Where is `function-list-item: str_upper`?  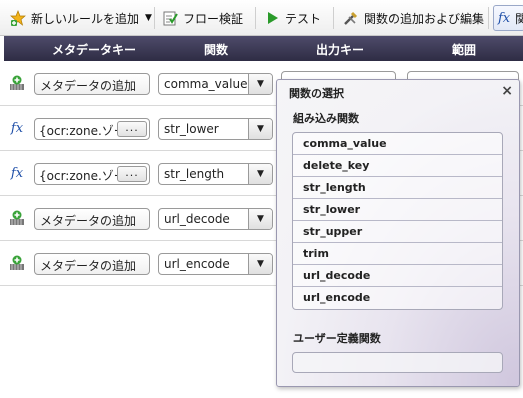 function-list-item: str_upper is located at coordinates (397, 232).